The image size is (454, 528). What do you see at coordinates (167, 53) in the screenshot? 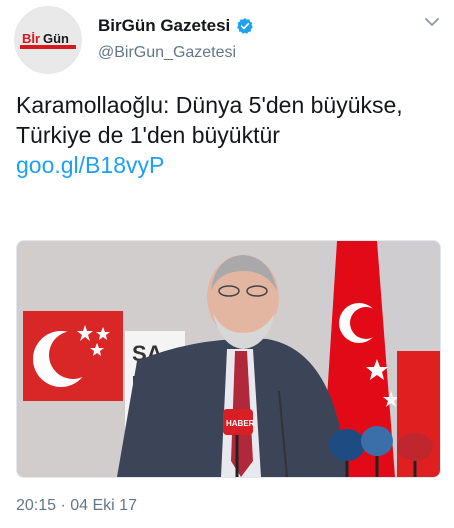
I see `account-handle: @BirGun_Gazetesi` at bounding box center [167, 53].